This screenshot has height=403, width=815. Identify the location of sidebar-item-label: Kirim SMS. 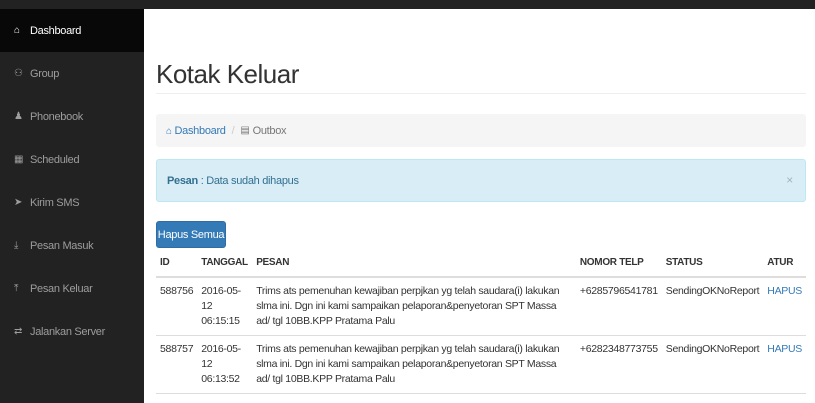
(55, 202).